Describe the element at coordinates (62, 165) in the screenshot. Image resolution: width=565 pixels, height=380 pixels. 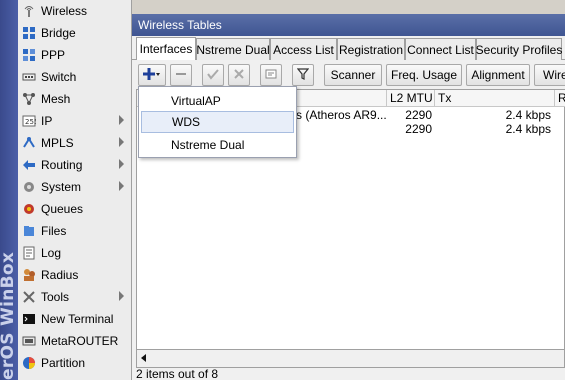
I see `sidebar-item-label: Routing` at that location.